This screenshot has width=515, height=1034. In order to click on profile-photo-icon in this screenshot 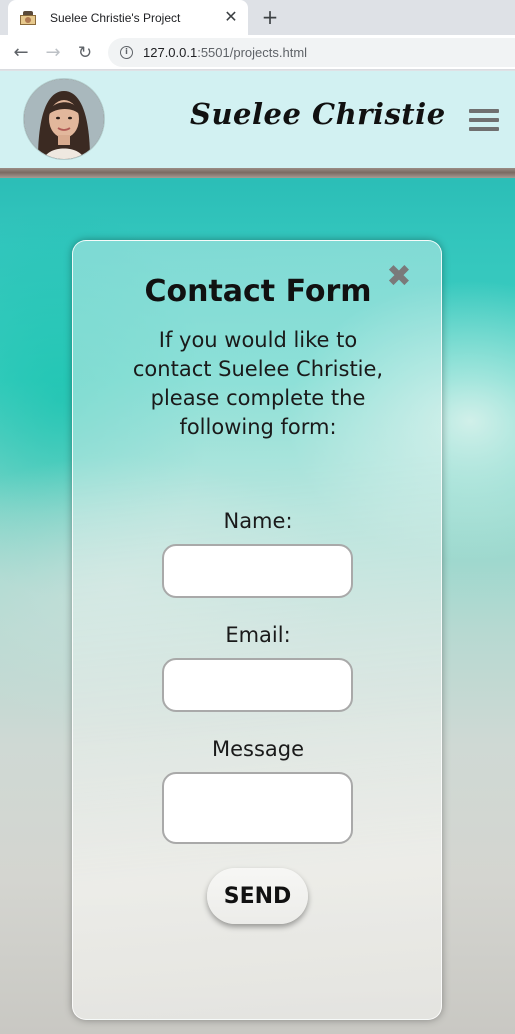, I will do `click(64, 119)`.